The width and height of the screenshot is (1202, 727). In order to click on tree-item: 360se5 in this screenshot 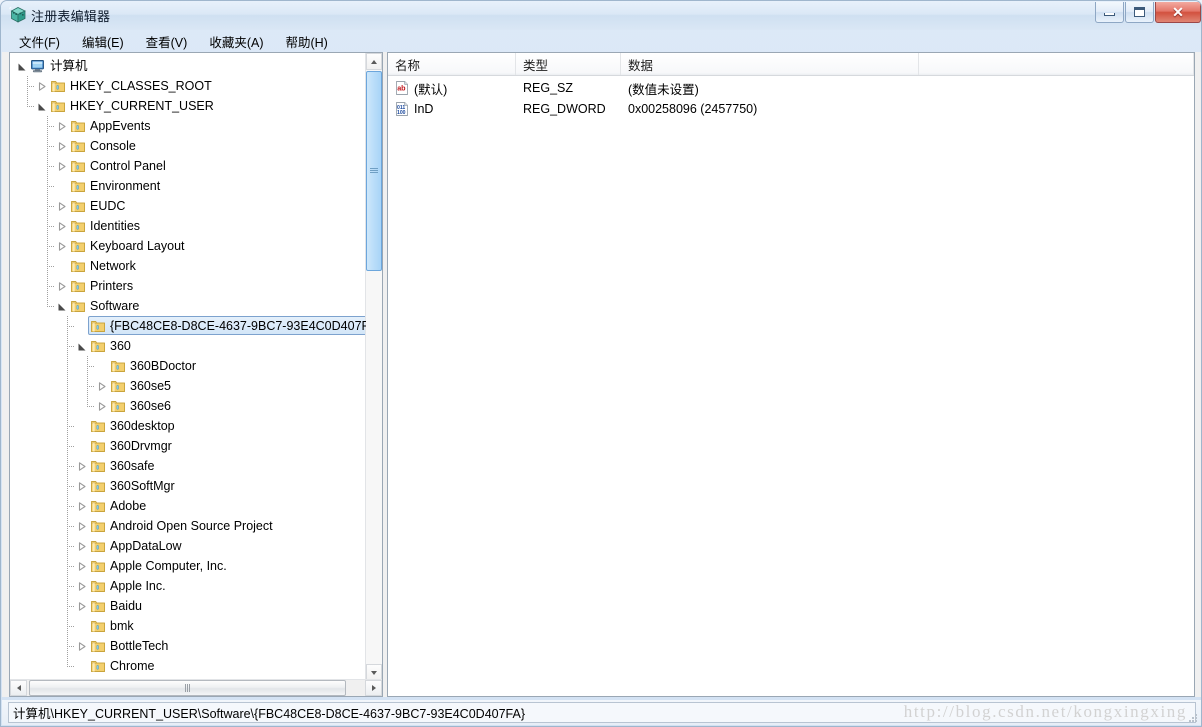, I will do `click(188, 386)`.